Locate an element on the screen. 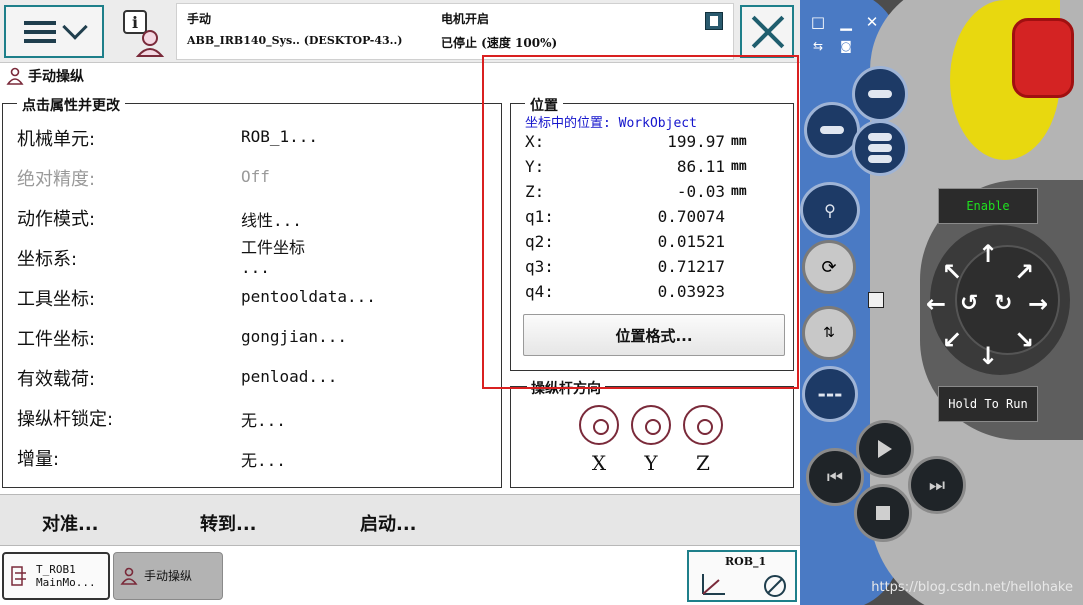 This screenshot has width=1083, height=605. status-flag-icon is located at coordinates (714, 21).